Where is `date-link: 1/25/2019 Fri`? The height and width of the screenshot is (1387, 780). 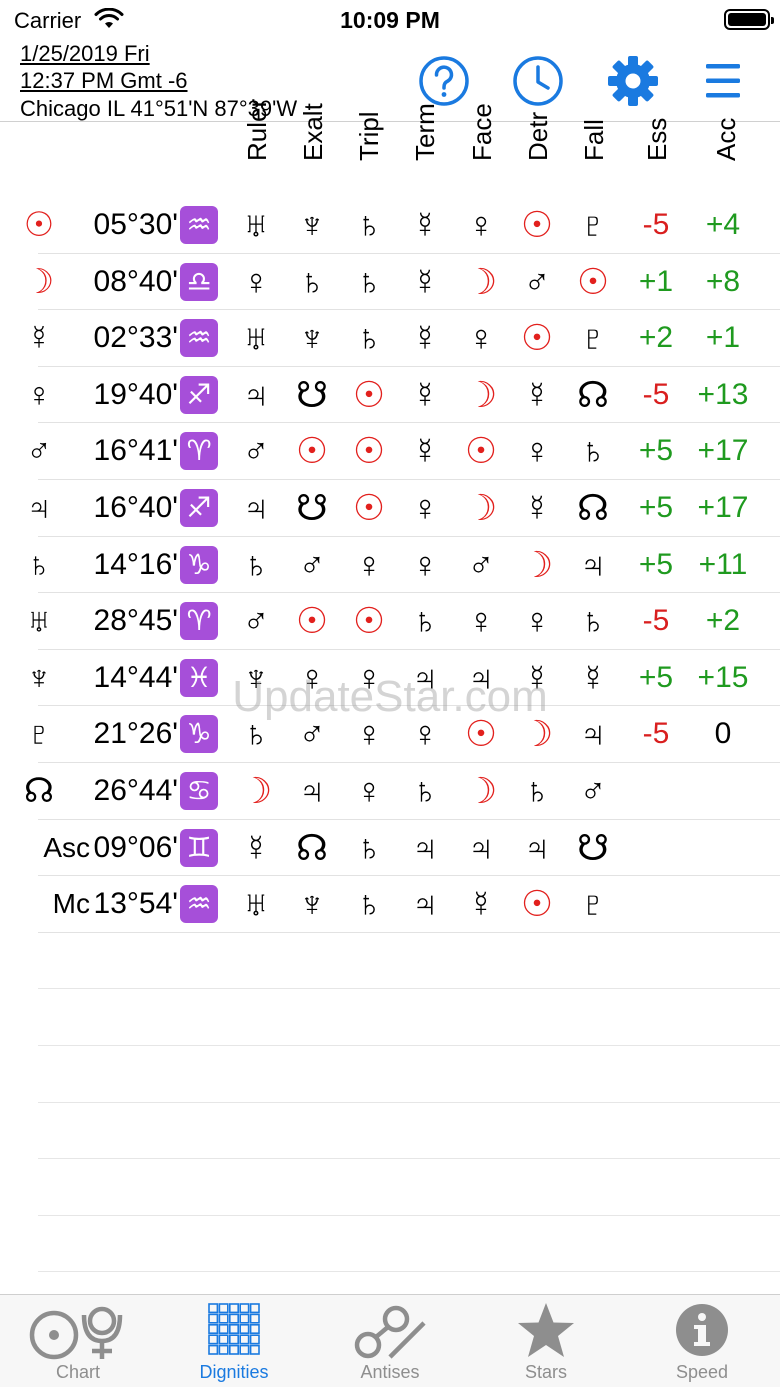
date-link: 1/25/2019 Fri is located at coordinates (85, 54).